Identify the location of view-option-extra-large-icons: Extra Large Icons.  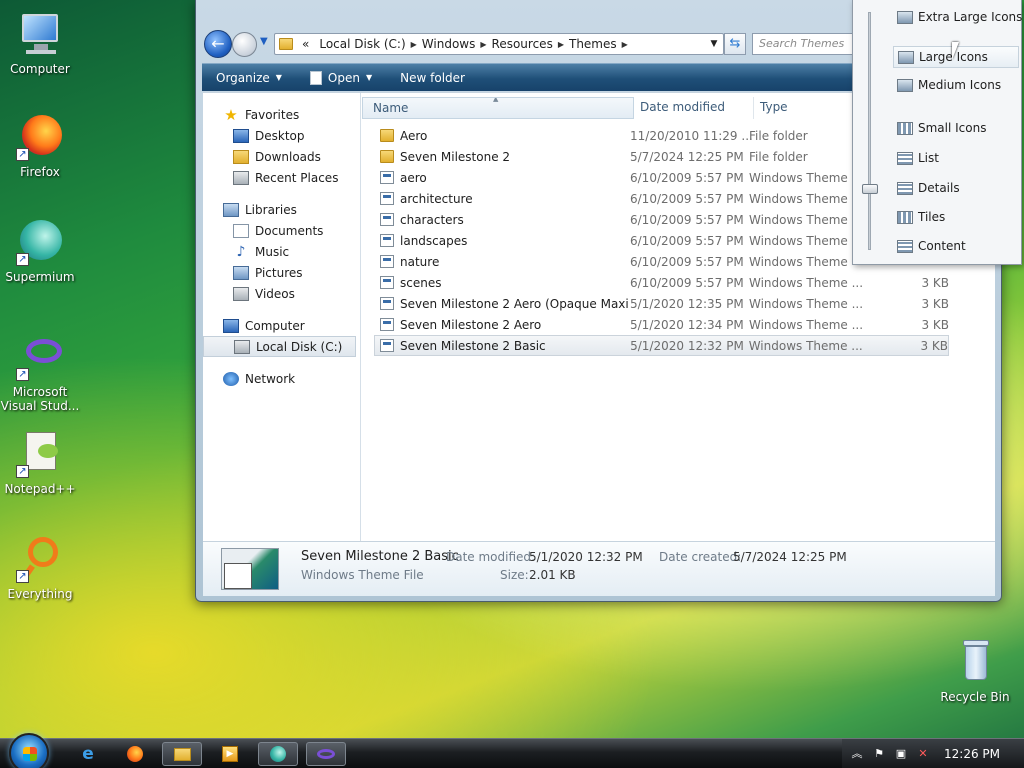
(957, 17).